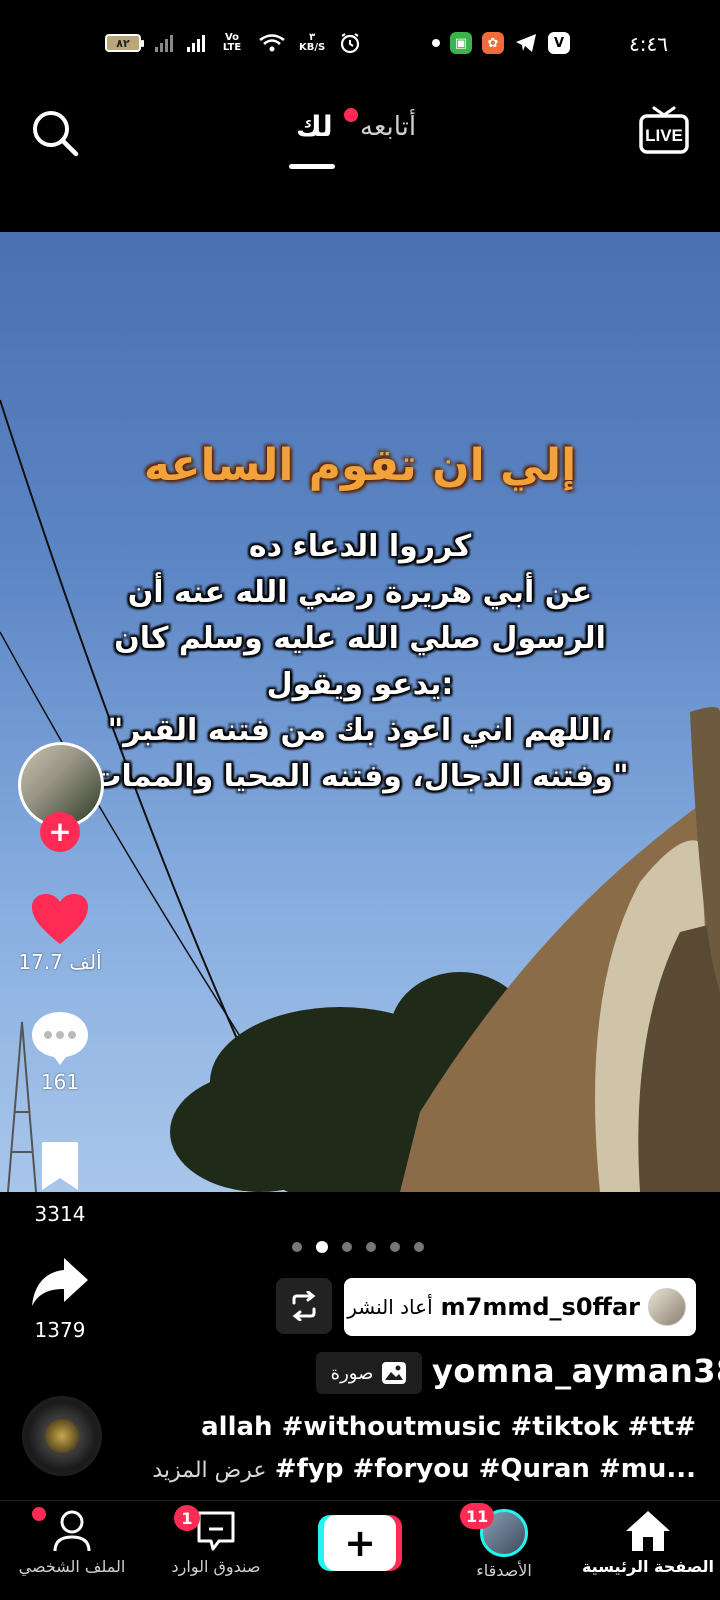 Image resolution: width=720 pixels, height=1600 pixels. What do you see at coordinates (72, 1531) in the screenshot?
I see `profile-icon` at bounding box center [72, 1531].